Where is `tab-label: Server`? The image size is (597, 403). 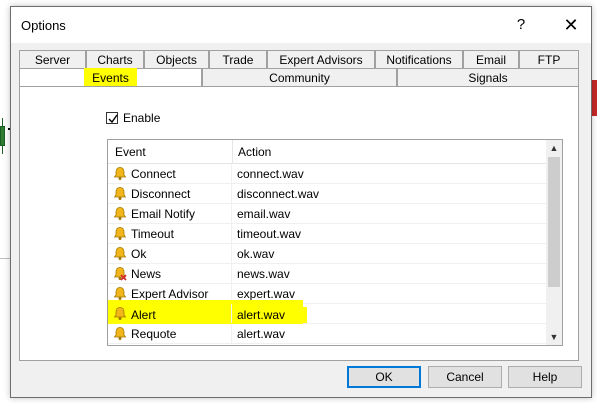 tab-label: Server is located at coordinates (52, 60).